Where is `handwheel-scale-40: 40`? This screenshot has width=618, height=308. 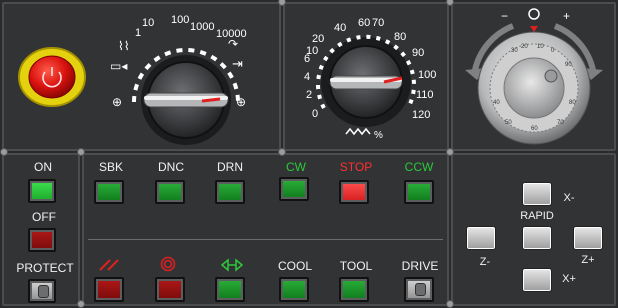
handwheel-scale-40: 40 is located at coordinates (496, 103).